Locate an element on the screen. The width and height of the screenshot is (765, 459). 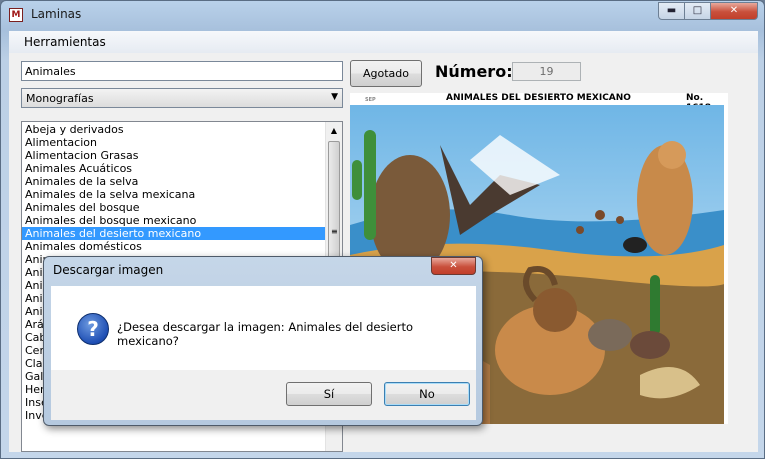
menu-herramientas: Herramientas is located at coordinates (65, 42).